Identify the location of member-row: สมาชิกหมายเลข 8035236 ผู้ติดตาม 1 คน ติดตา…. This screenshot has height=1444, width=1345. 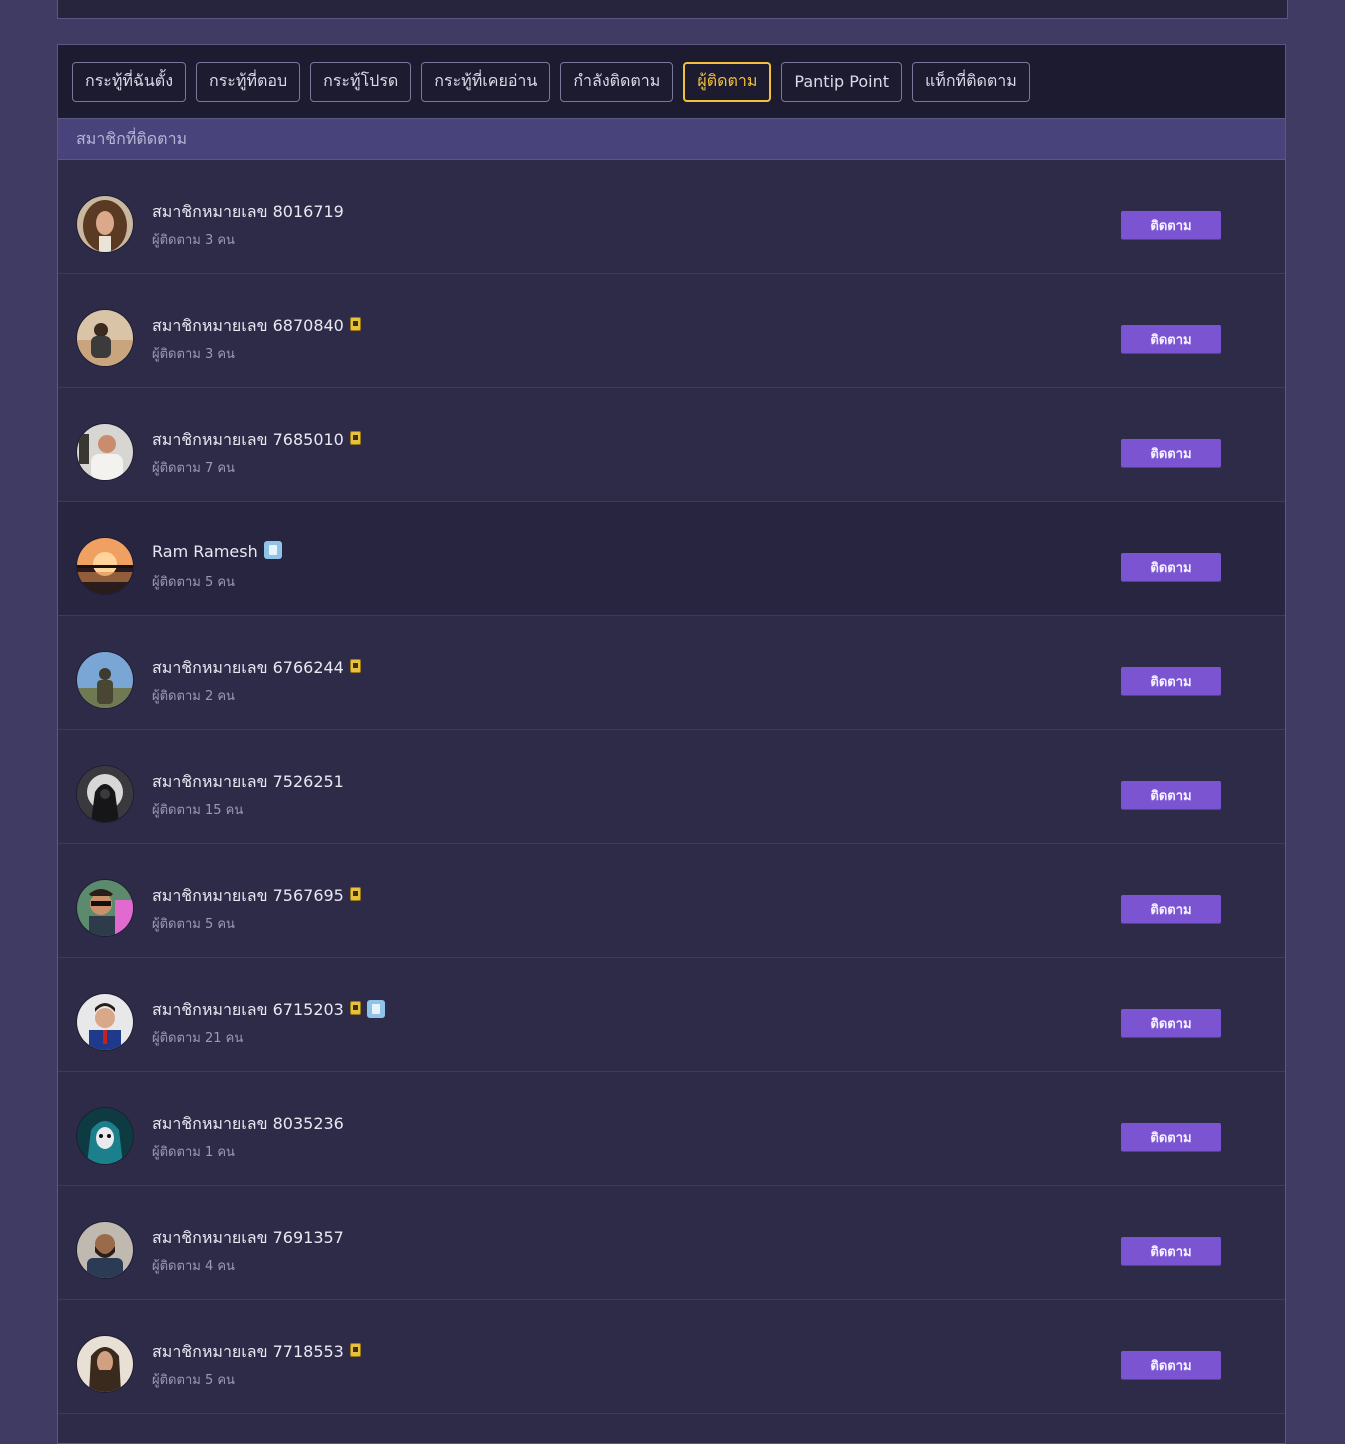
(671, 1129).